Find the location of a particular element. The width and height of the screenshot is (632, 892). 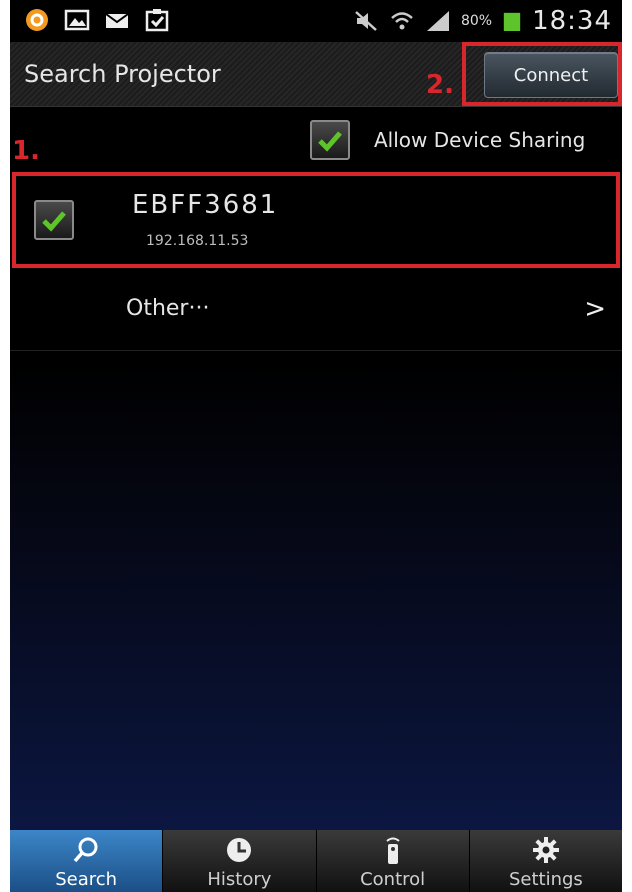

chevron-right-icon: > is located at coordinates (595, 309).